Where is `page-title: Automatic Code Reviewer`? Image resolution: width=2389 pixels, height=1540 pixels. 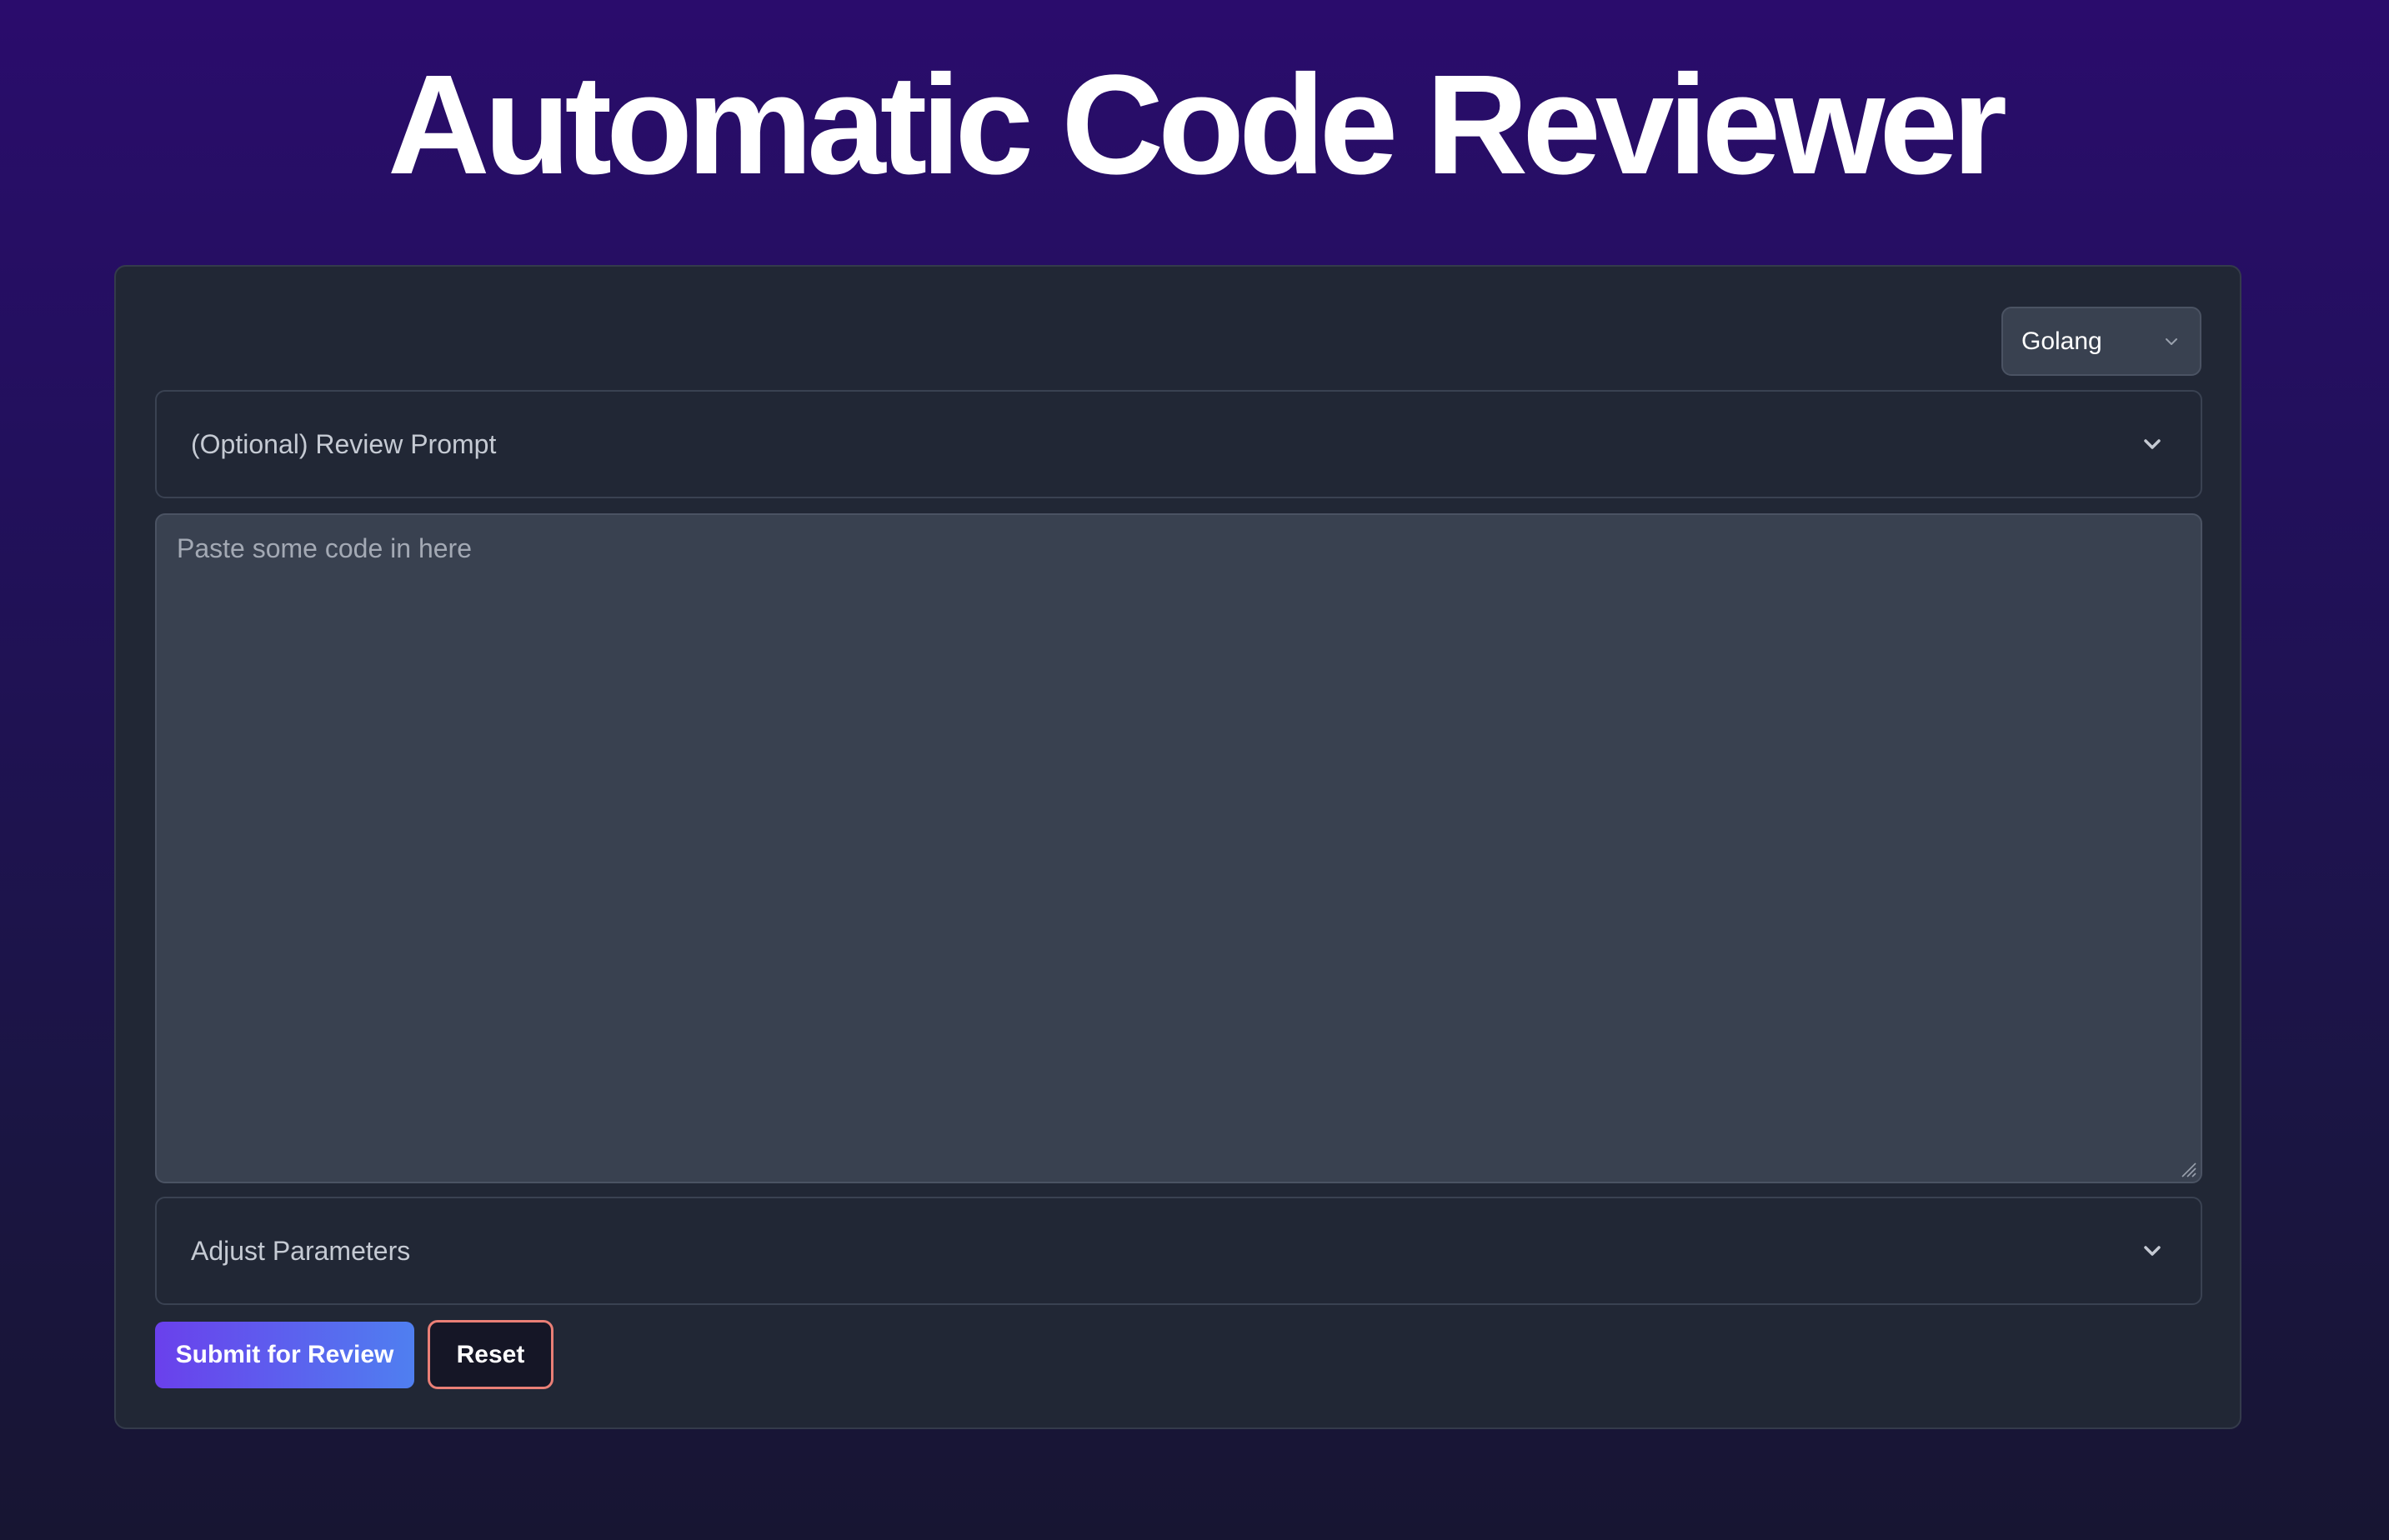
page-title: Automatic Code Reviewer is located at coordinates (1197, 125).